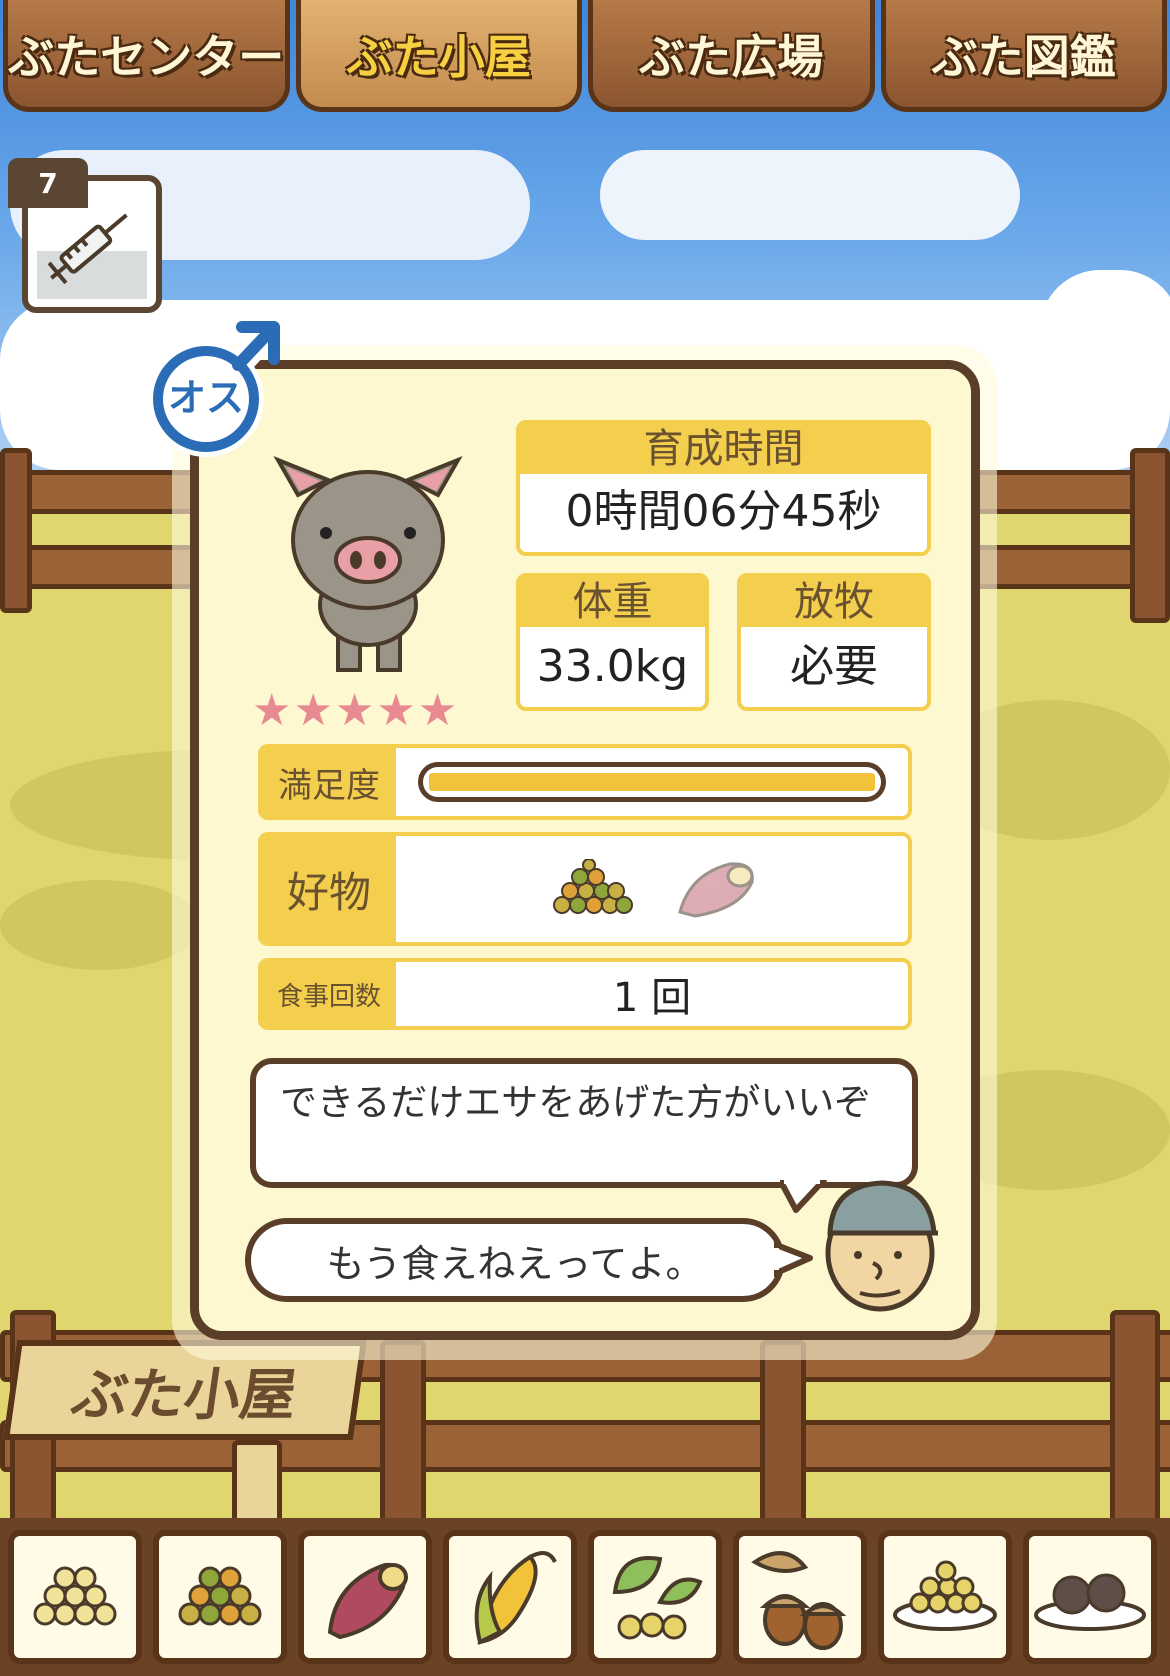 Image resolution: width=1170 pixels, height=1676 pixels. What do you see at coordinates (585, 994) in the screenshot?
I see `meal-count-row: 食事回数 1 回` at bounding box center [585, 994].